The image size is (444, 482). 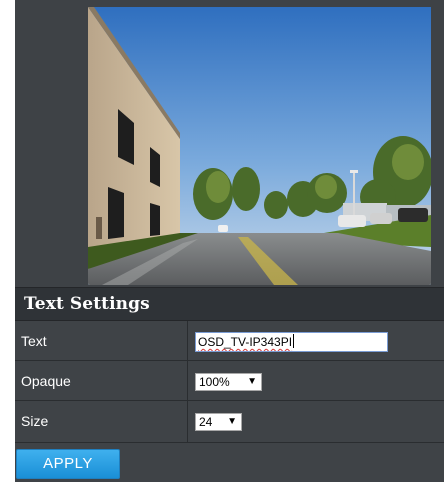 What do you see at coordinates (218, 422) in the screenshot?
I see `size-select: 24 ▼` at bounding box center [218, 422].